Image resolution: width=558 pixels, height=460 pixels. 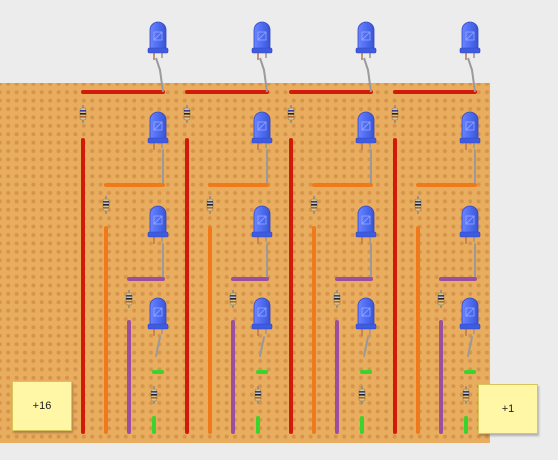 I want to click on note-left: +16, so click(x=42, y=406).